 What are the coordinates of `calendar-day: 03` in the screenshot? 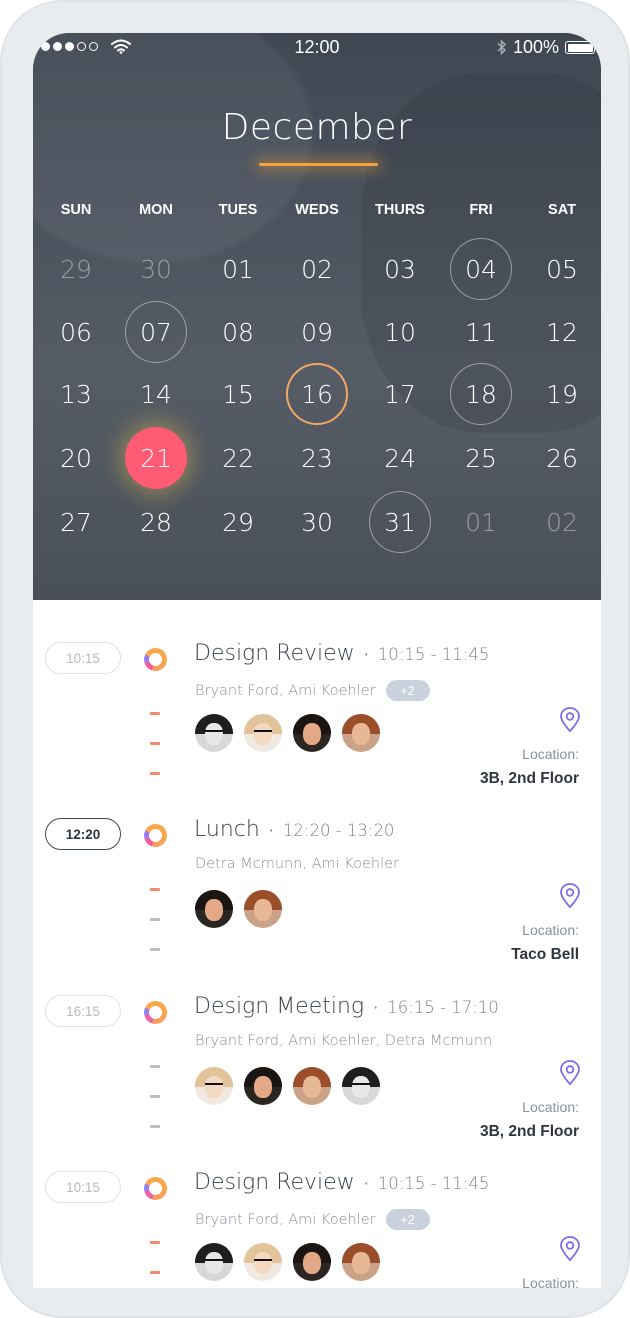 It's located at (400, 269).